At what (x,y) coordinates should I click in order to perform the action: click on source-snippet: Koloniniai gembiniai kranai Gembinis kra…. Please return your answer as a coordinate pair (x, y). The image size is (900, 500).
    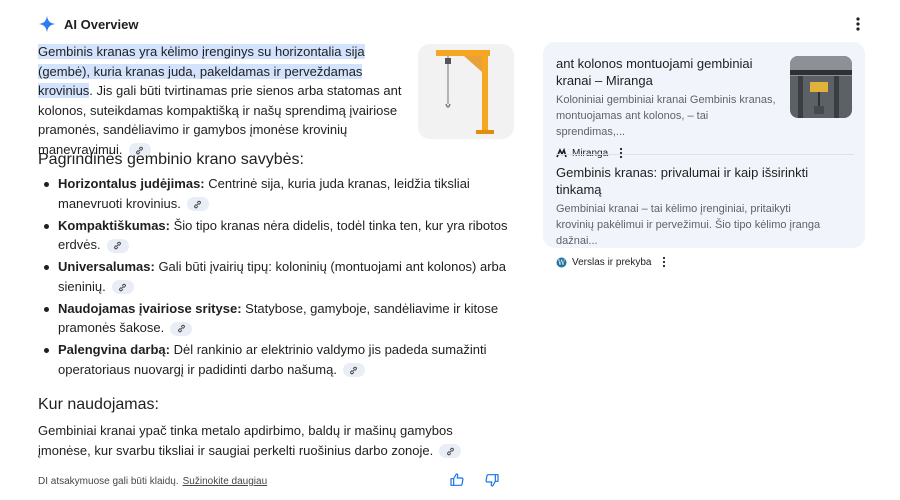
    Looking at the image, I should click on (666, 116).